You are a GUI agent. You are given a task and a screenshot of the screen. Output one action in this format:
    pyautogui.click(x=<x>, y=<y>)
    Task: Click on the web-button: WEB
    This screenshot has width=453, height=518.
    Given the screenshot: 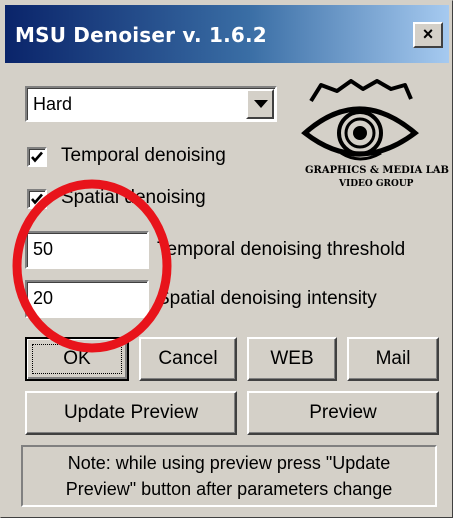 What is the action you would take?
    pyautogui.click(x=292, y=359)
    